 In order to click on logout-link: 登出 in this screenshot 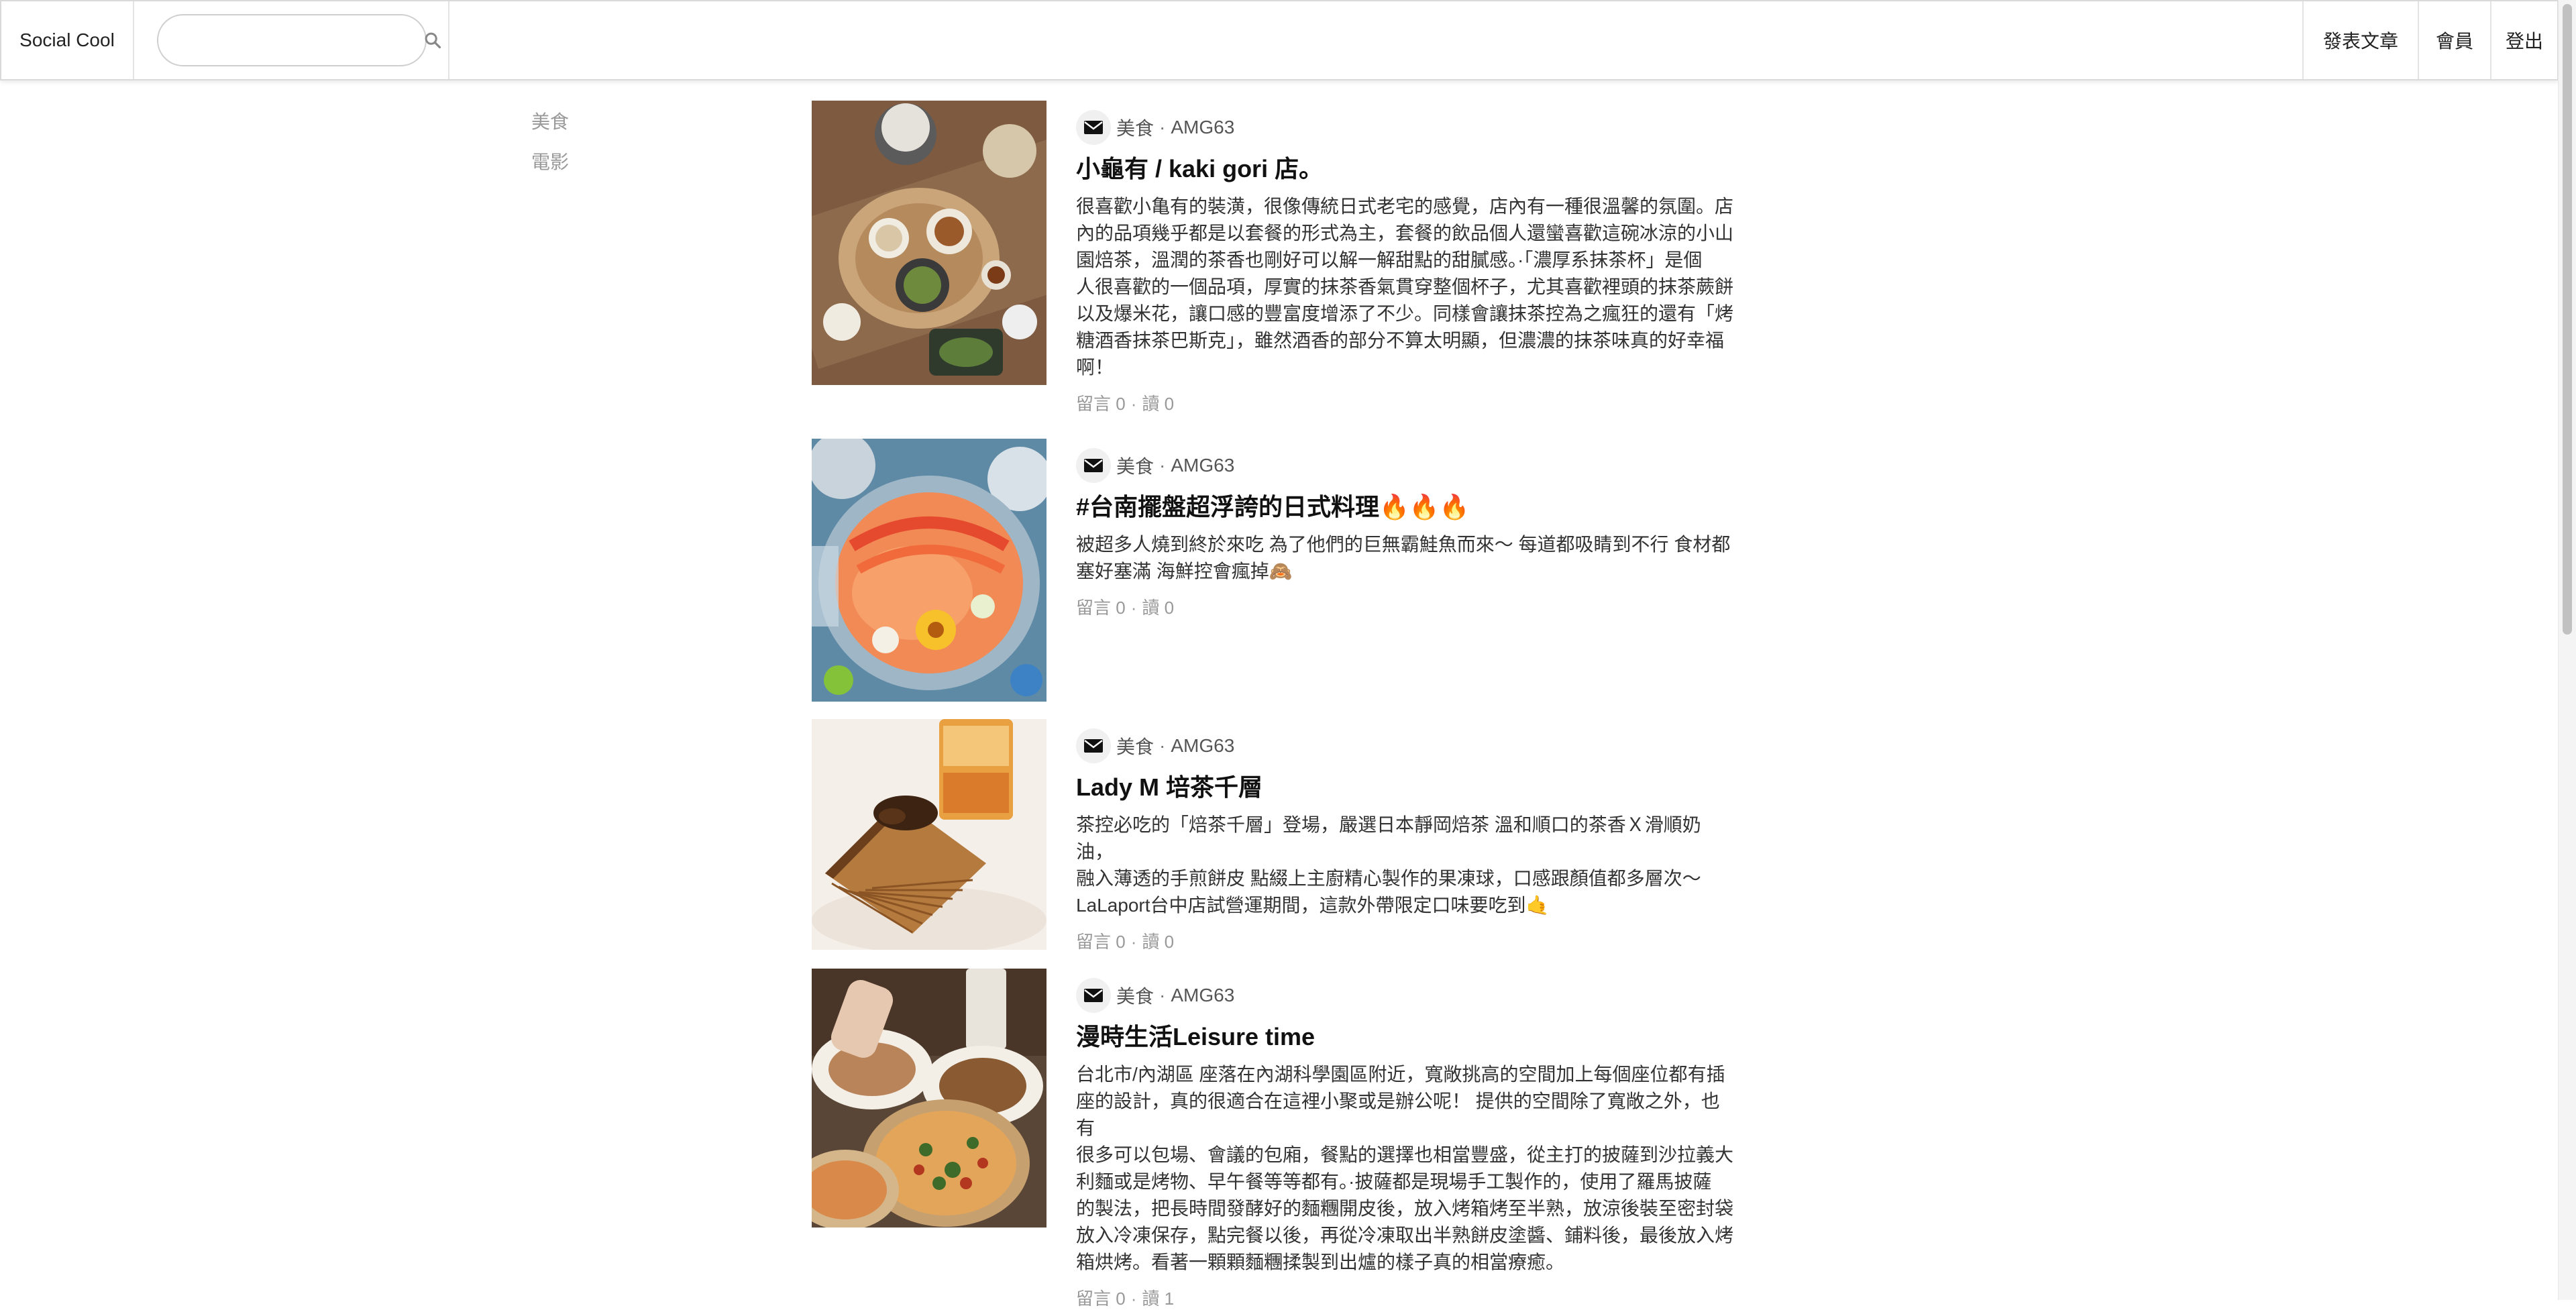, I will do `click(2523, 40)`.